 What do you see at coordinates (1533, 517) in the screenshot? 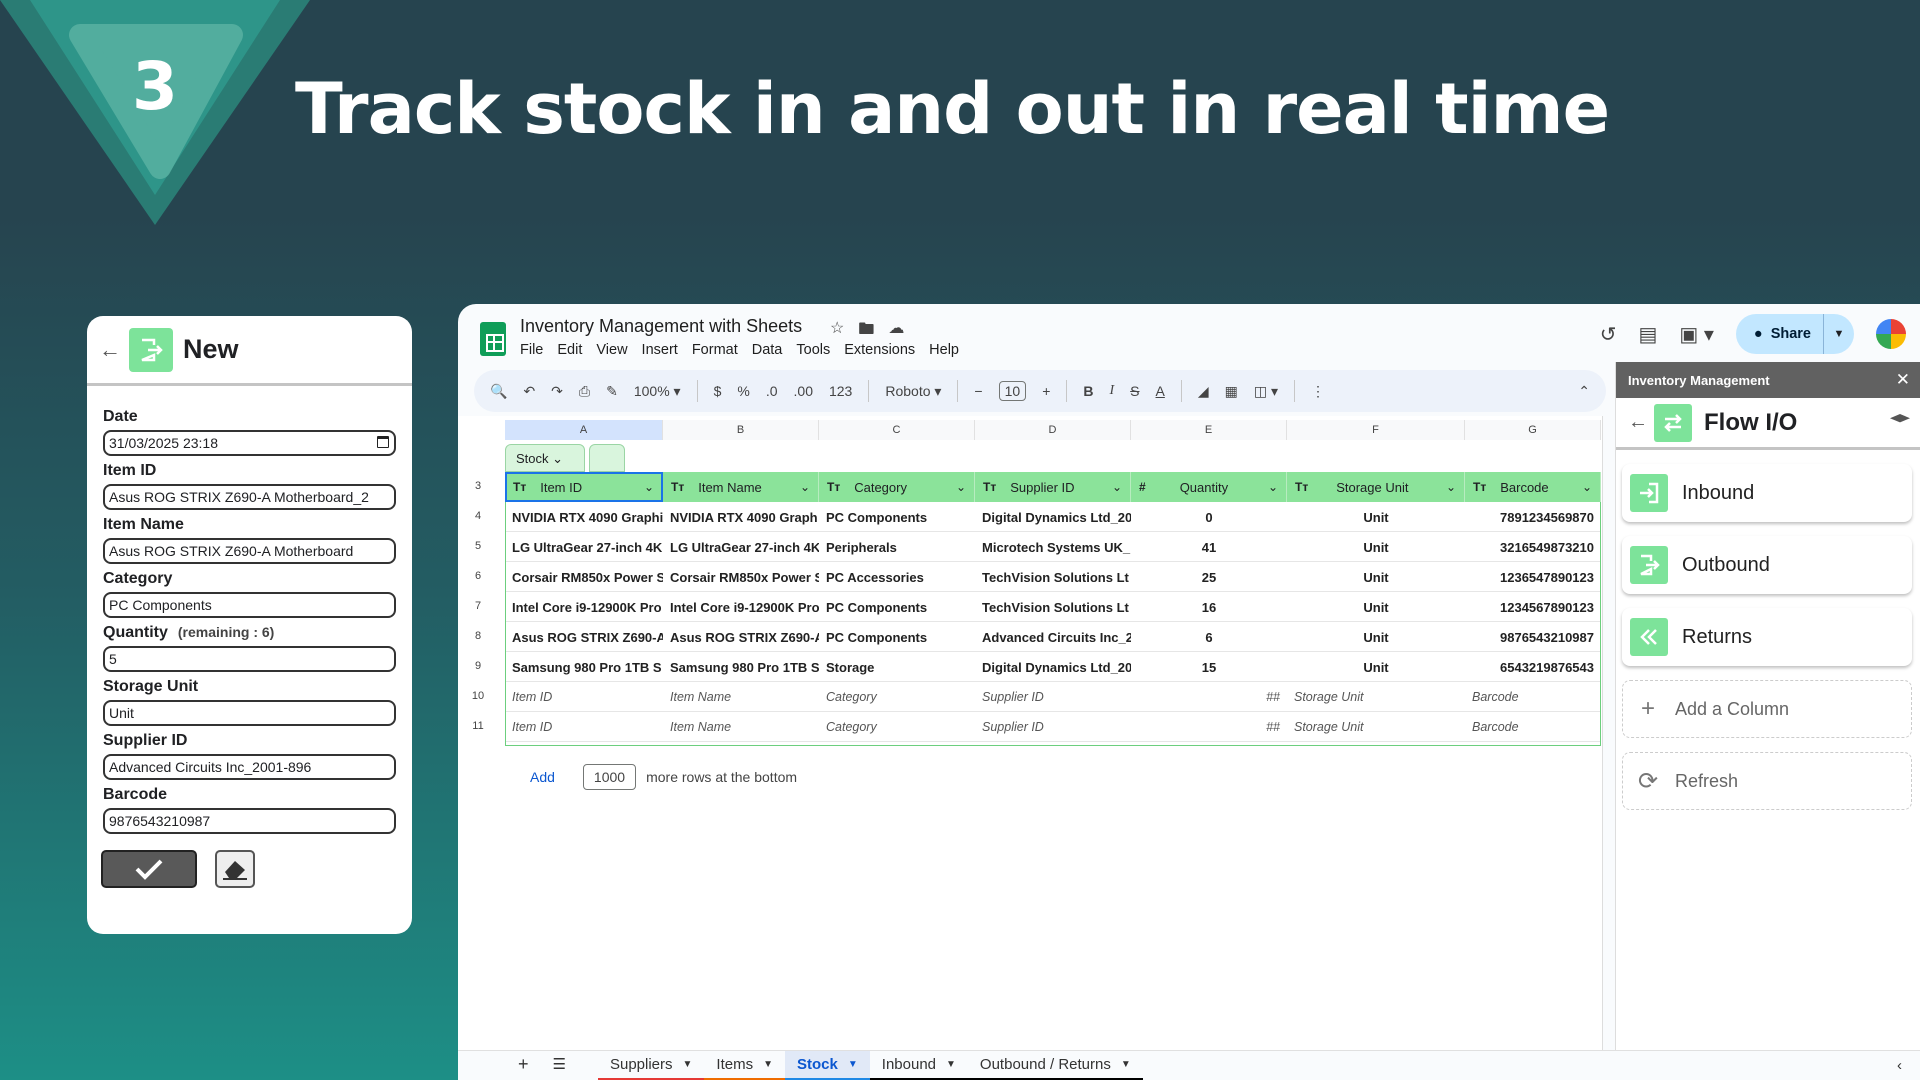
I see `table-cell: 7891234569870` at bounding box center [1533, 517].